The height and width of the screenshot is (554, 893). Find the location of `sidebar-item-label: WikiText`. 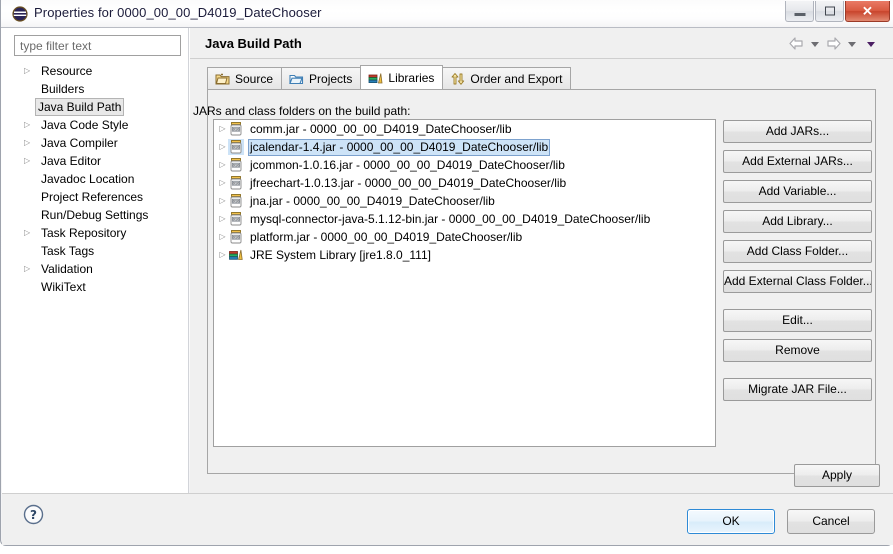

sidebar-item-label: WikiText is located at coordinates (63, 287).